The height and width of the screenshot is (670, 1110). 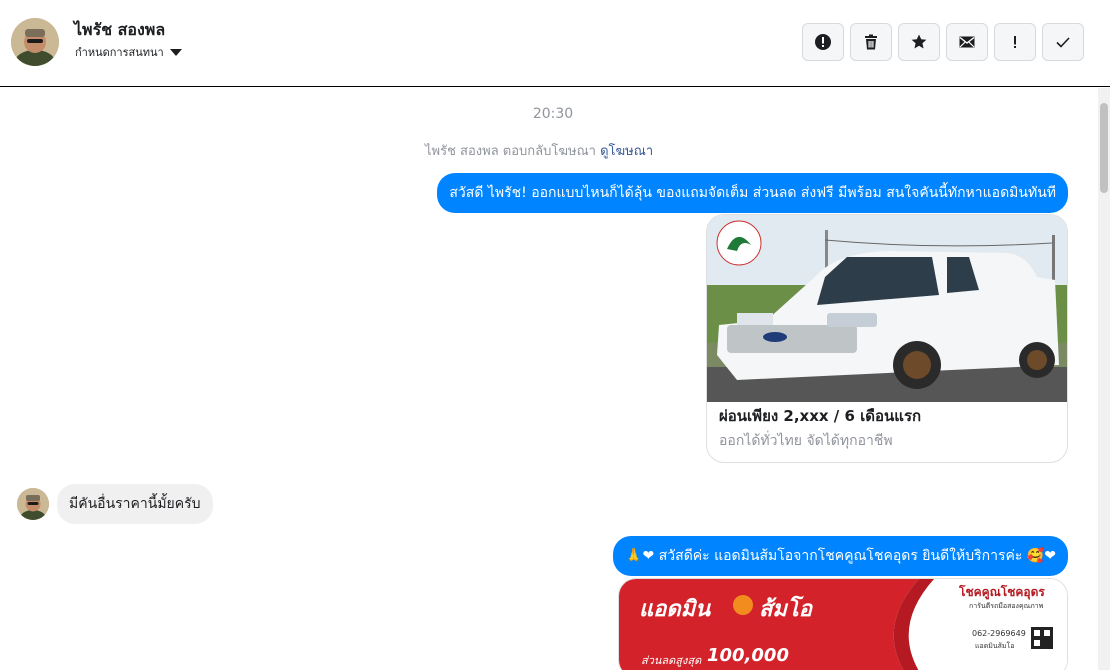 I want to click on banner-brand-left: แอดมิน, so click(x=675, y=609).